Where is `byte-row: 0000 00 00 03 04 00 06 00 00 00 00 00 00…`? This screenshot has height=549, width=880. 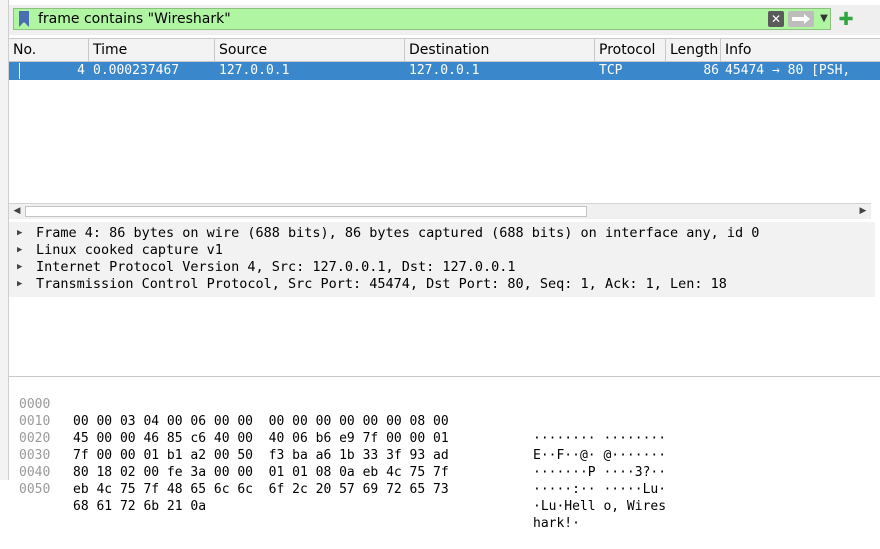
byte-row: 0000 00 00 03 04 00 06 00 00 00 00 00 00… is located at coordinates (444, 412).